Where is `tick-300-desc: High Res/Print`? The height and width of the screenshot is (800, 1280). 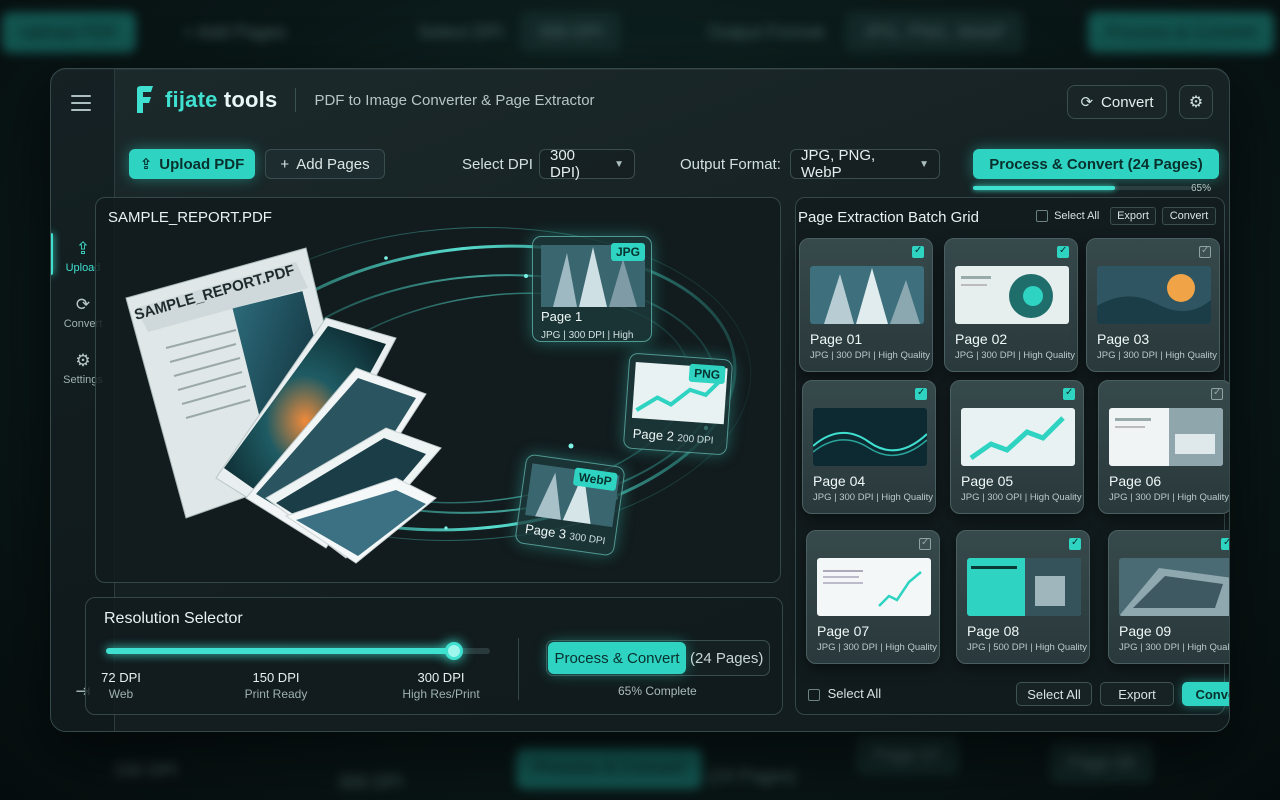
tick-300-desc: High Res/Print is located at coordinates (441, 694).